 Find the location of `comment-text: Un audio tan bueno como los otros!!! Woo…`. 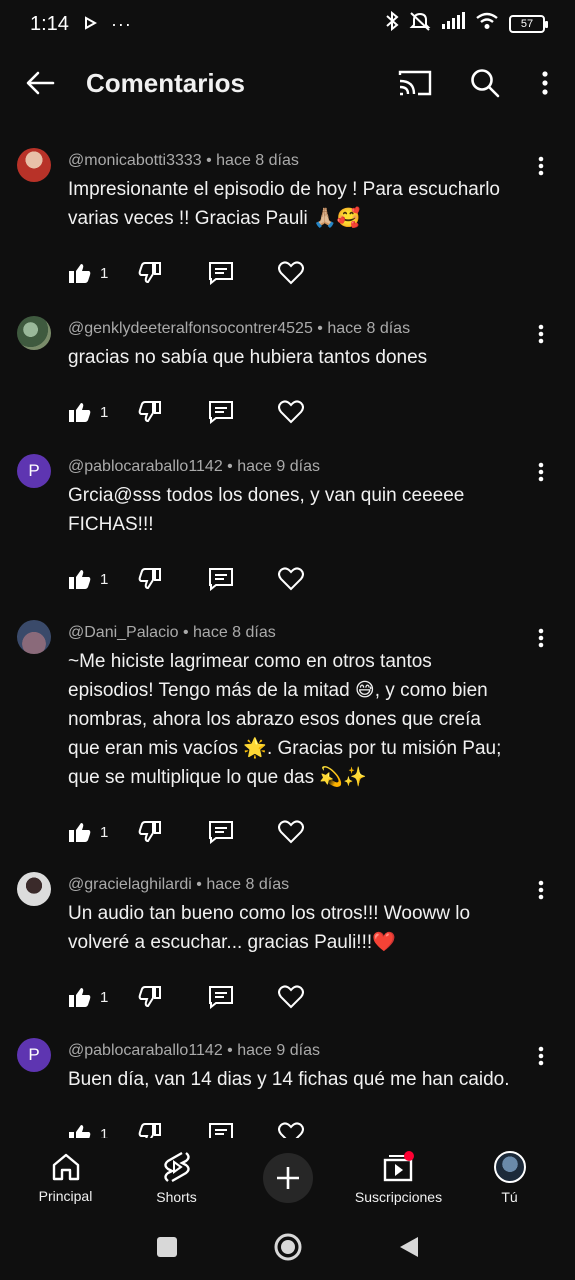

comment-text: Un audio tan bueno como los otros!!! Woo… is located at coordinates (269, 928).